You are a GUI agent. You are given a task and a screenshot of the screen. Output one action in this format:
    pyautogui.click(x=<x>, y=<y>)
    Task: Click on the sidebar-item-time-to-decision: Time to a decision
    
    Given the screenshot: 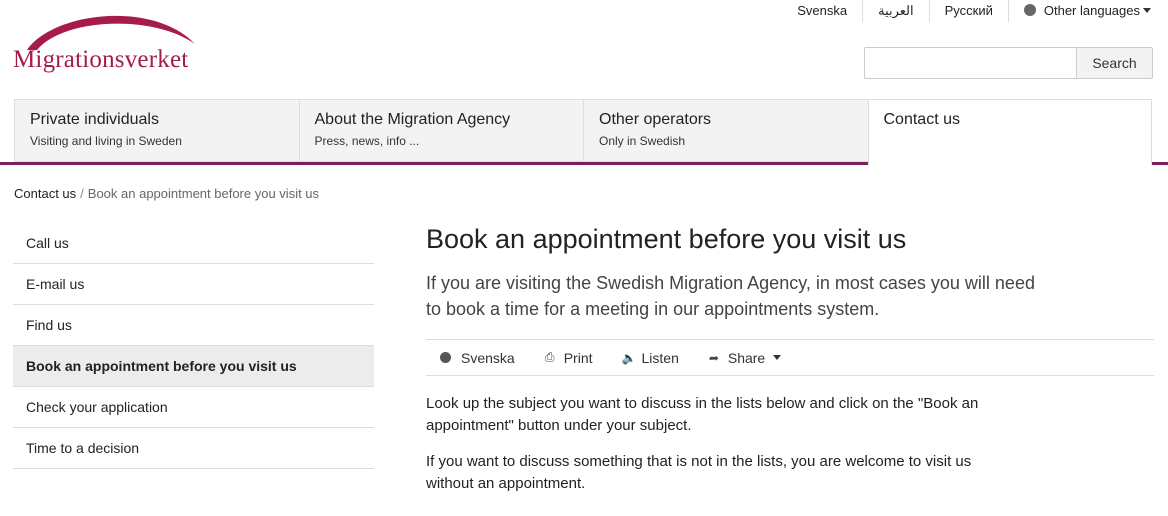 What is the action you would take?
    pyautogui.click(x=193, y=448)
    